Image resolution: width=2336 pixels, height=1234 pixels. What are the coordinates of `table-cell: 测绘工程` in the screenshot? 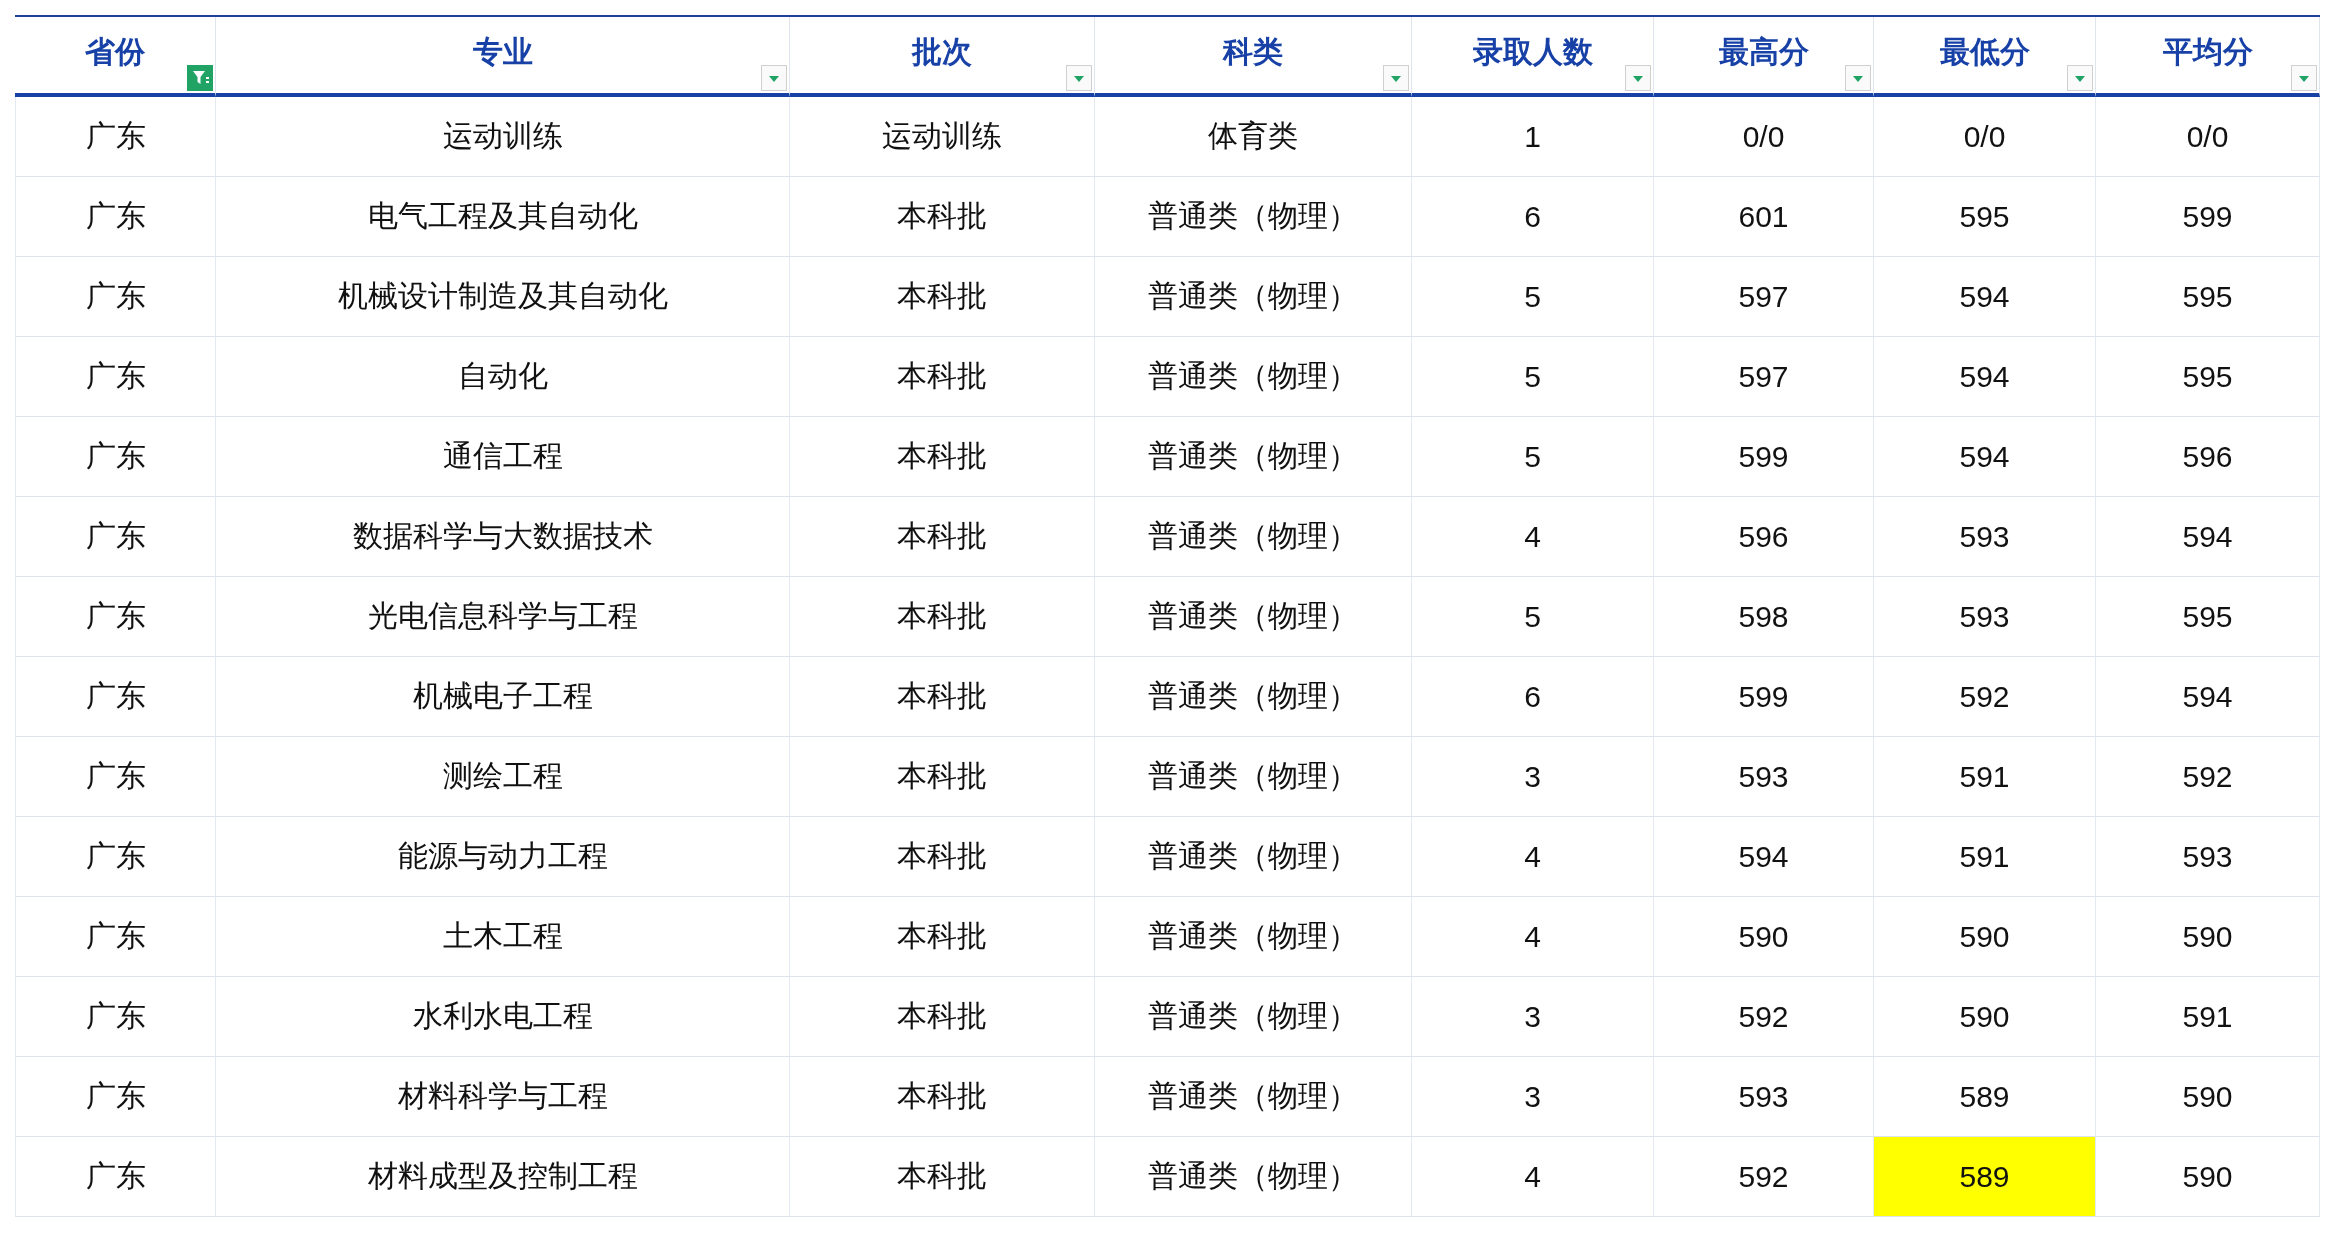 It's located at (503, 777).